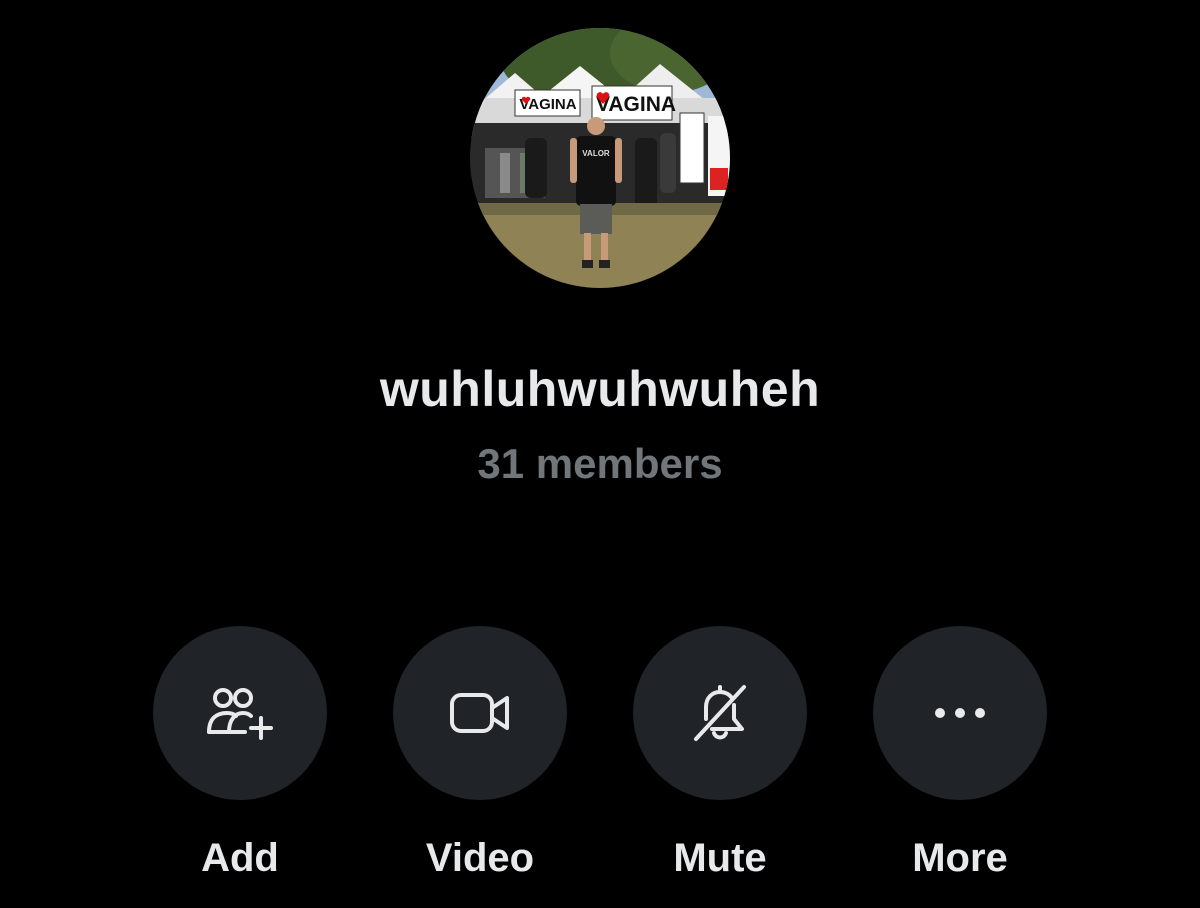 The height and width of the screenshot is (908, 1200). Describe the element at coordinates (600, 464) in the screenshot. I see `member-count: 31 members` at that location.